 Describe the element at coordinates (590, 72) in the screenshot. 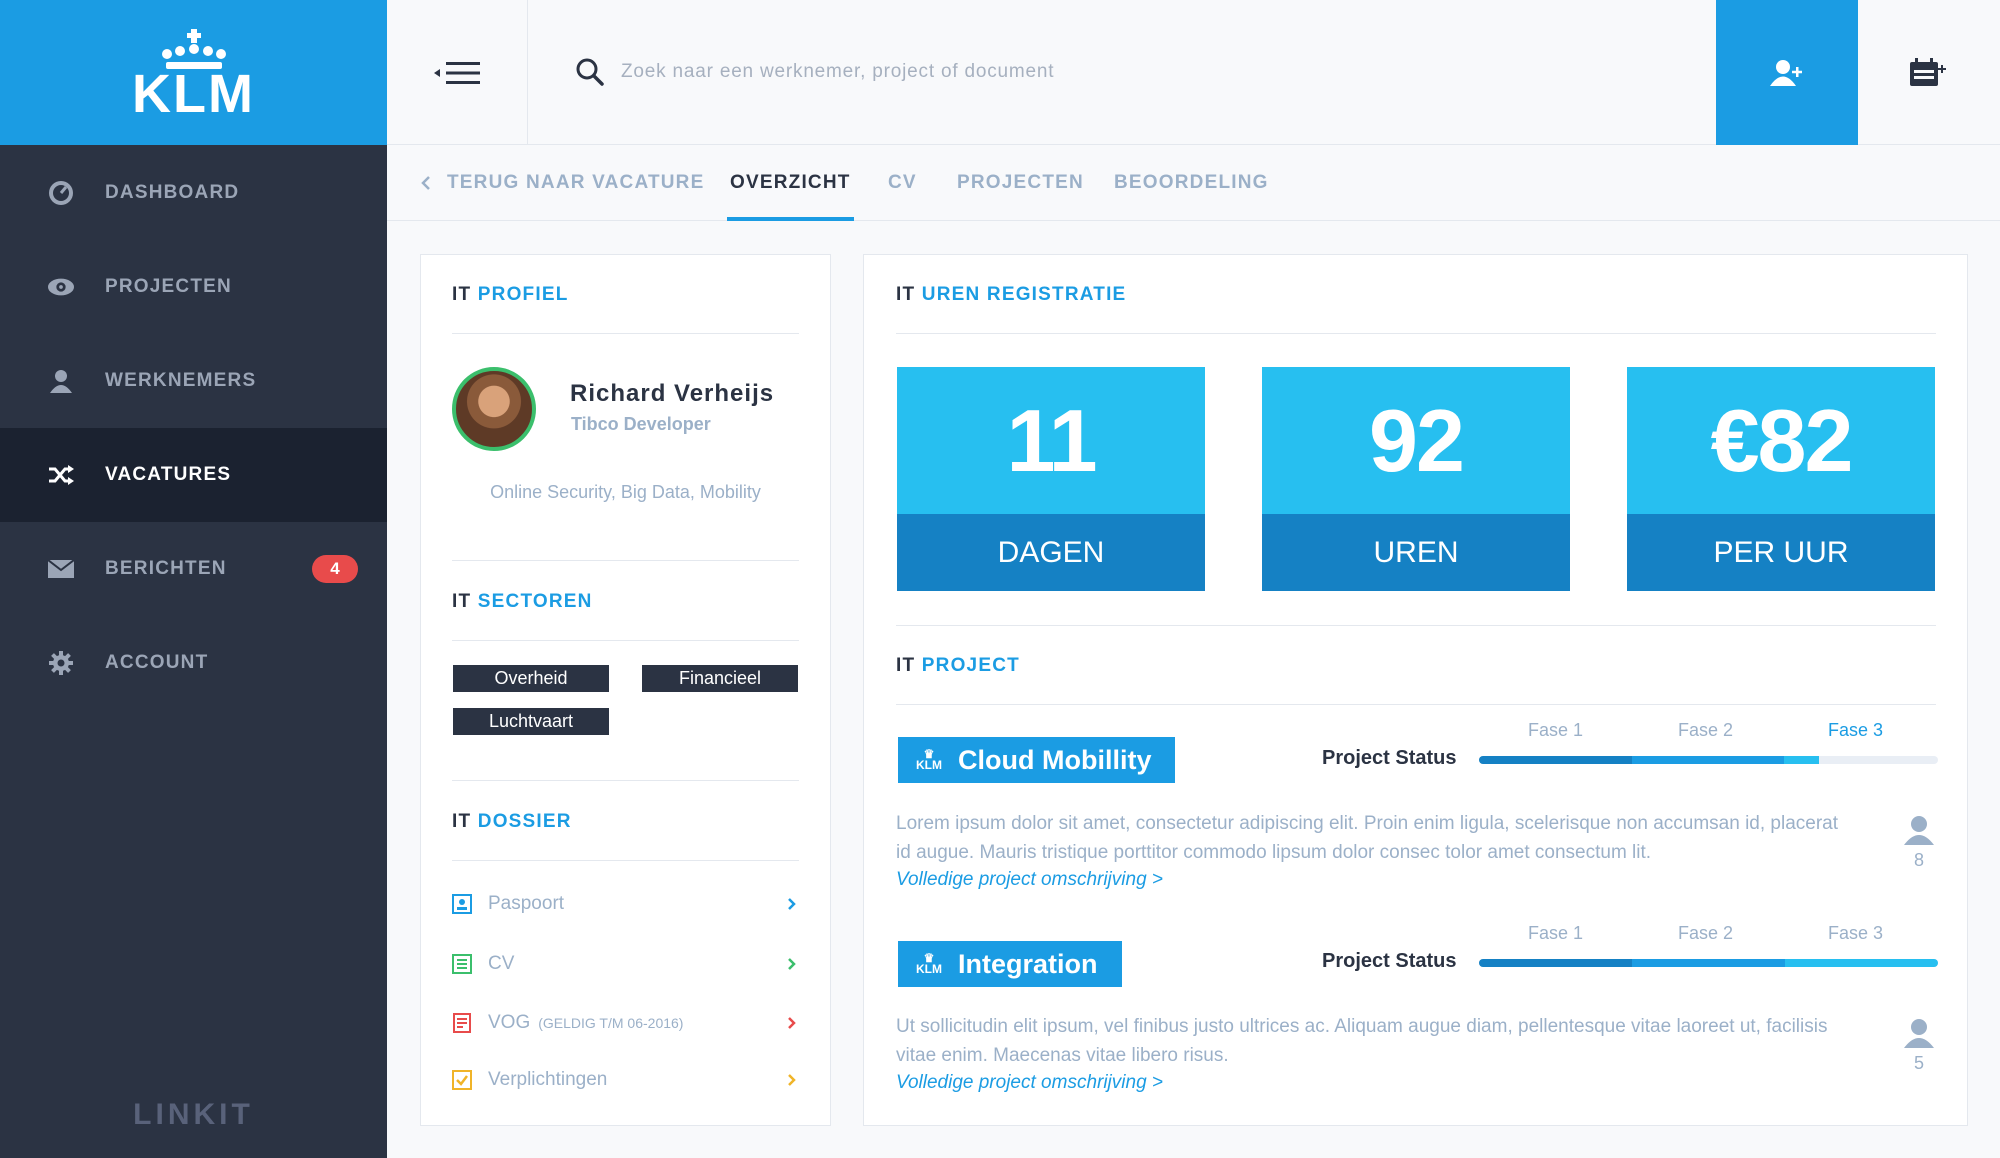

I see `search-icon` at that location.